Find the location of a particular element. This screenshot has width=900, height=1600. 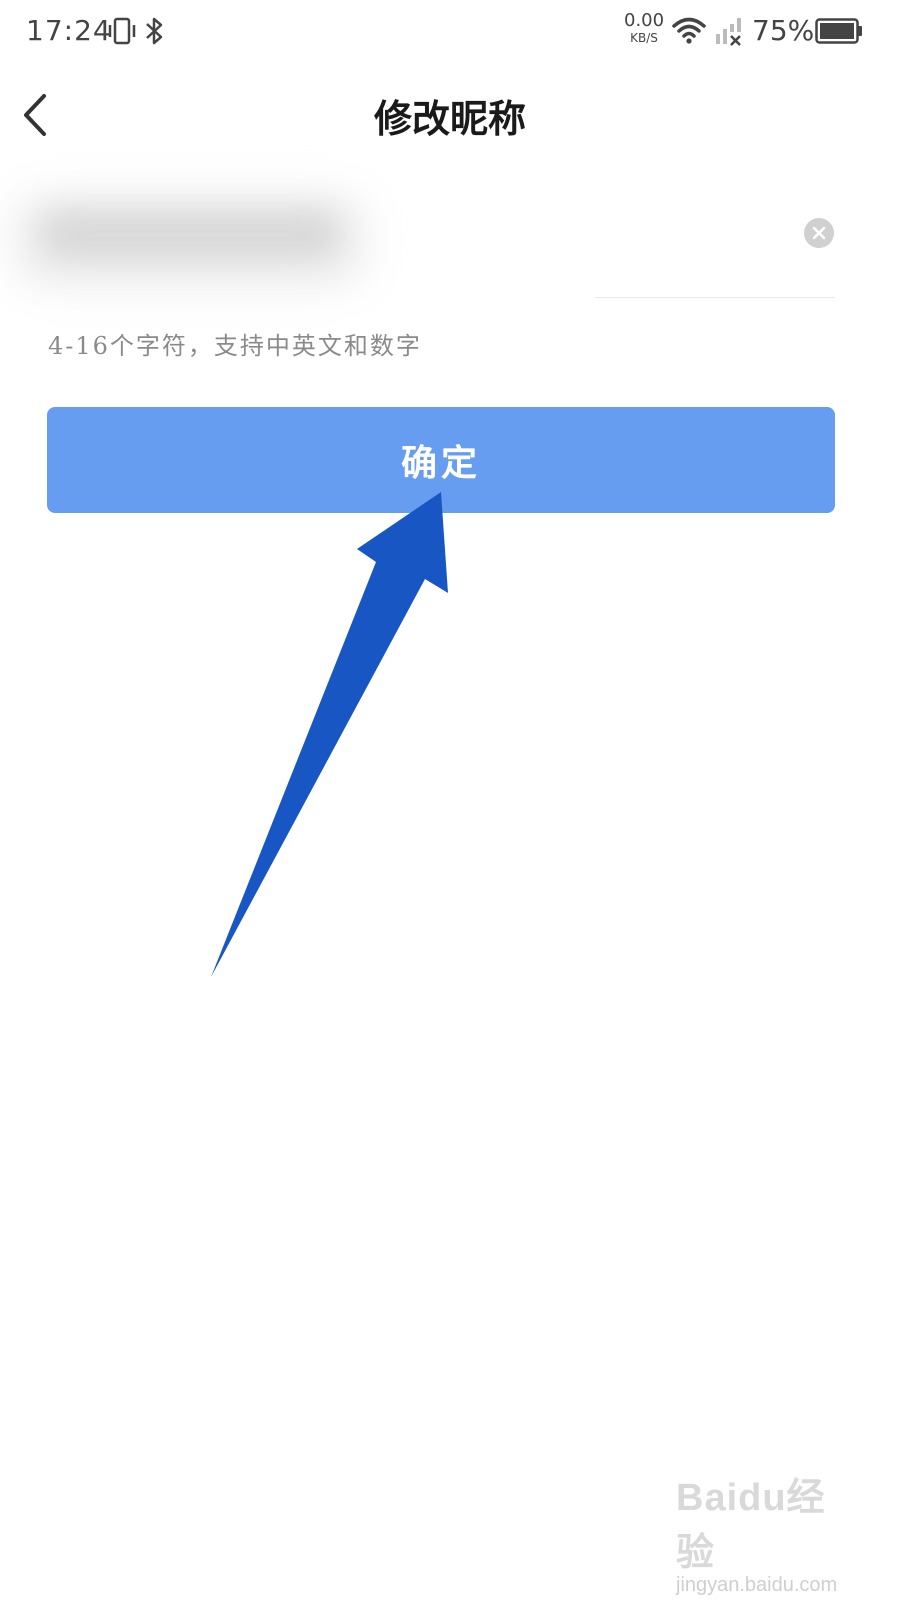

annotation-arrow-shape is located at coordinates (329, 734).